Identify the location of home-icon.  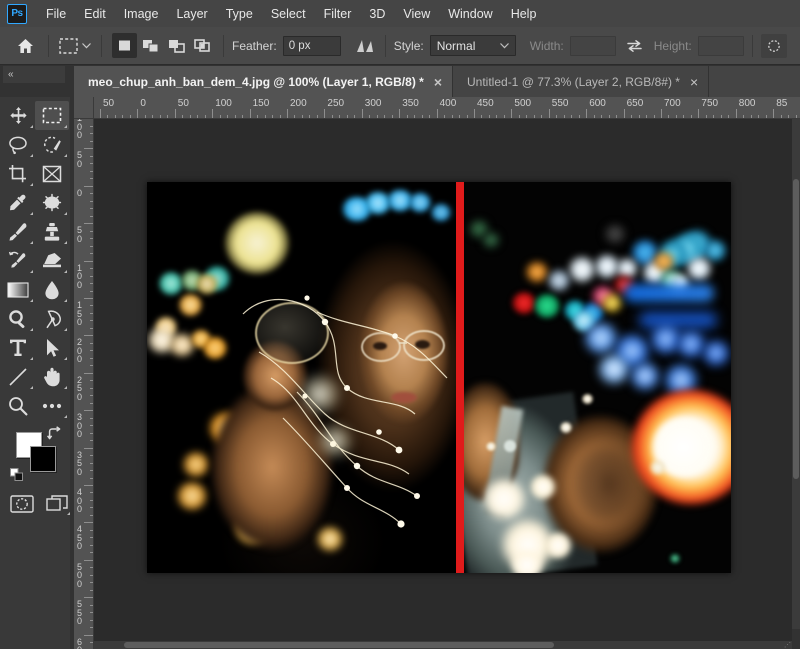
(25, 46).